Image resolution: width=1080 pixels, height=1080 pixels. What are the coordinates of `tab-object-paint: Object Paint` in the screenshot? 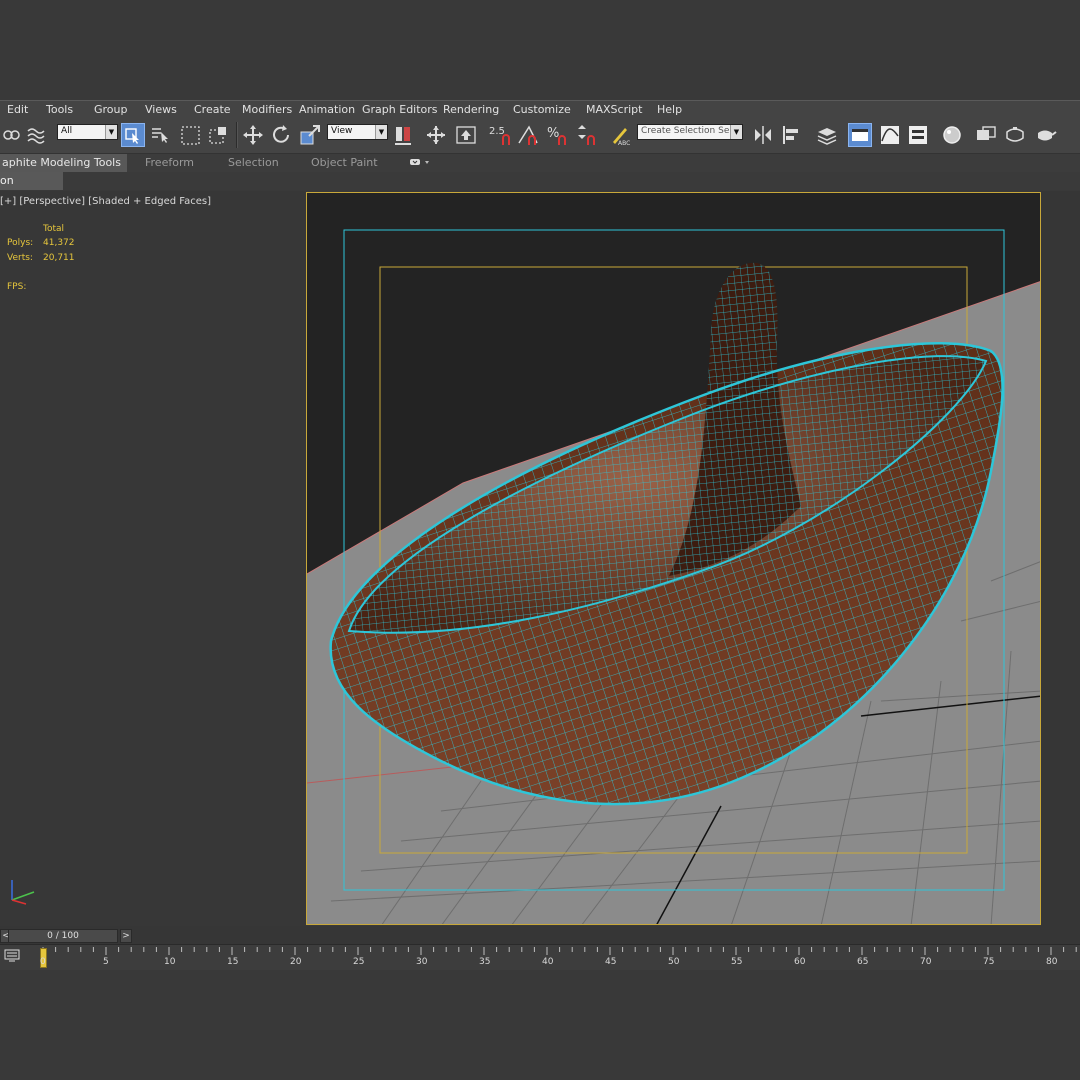 It's located at (344, 163).